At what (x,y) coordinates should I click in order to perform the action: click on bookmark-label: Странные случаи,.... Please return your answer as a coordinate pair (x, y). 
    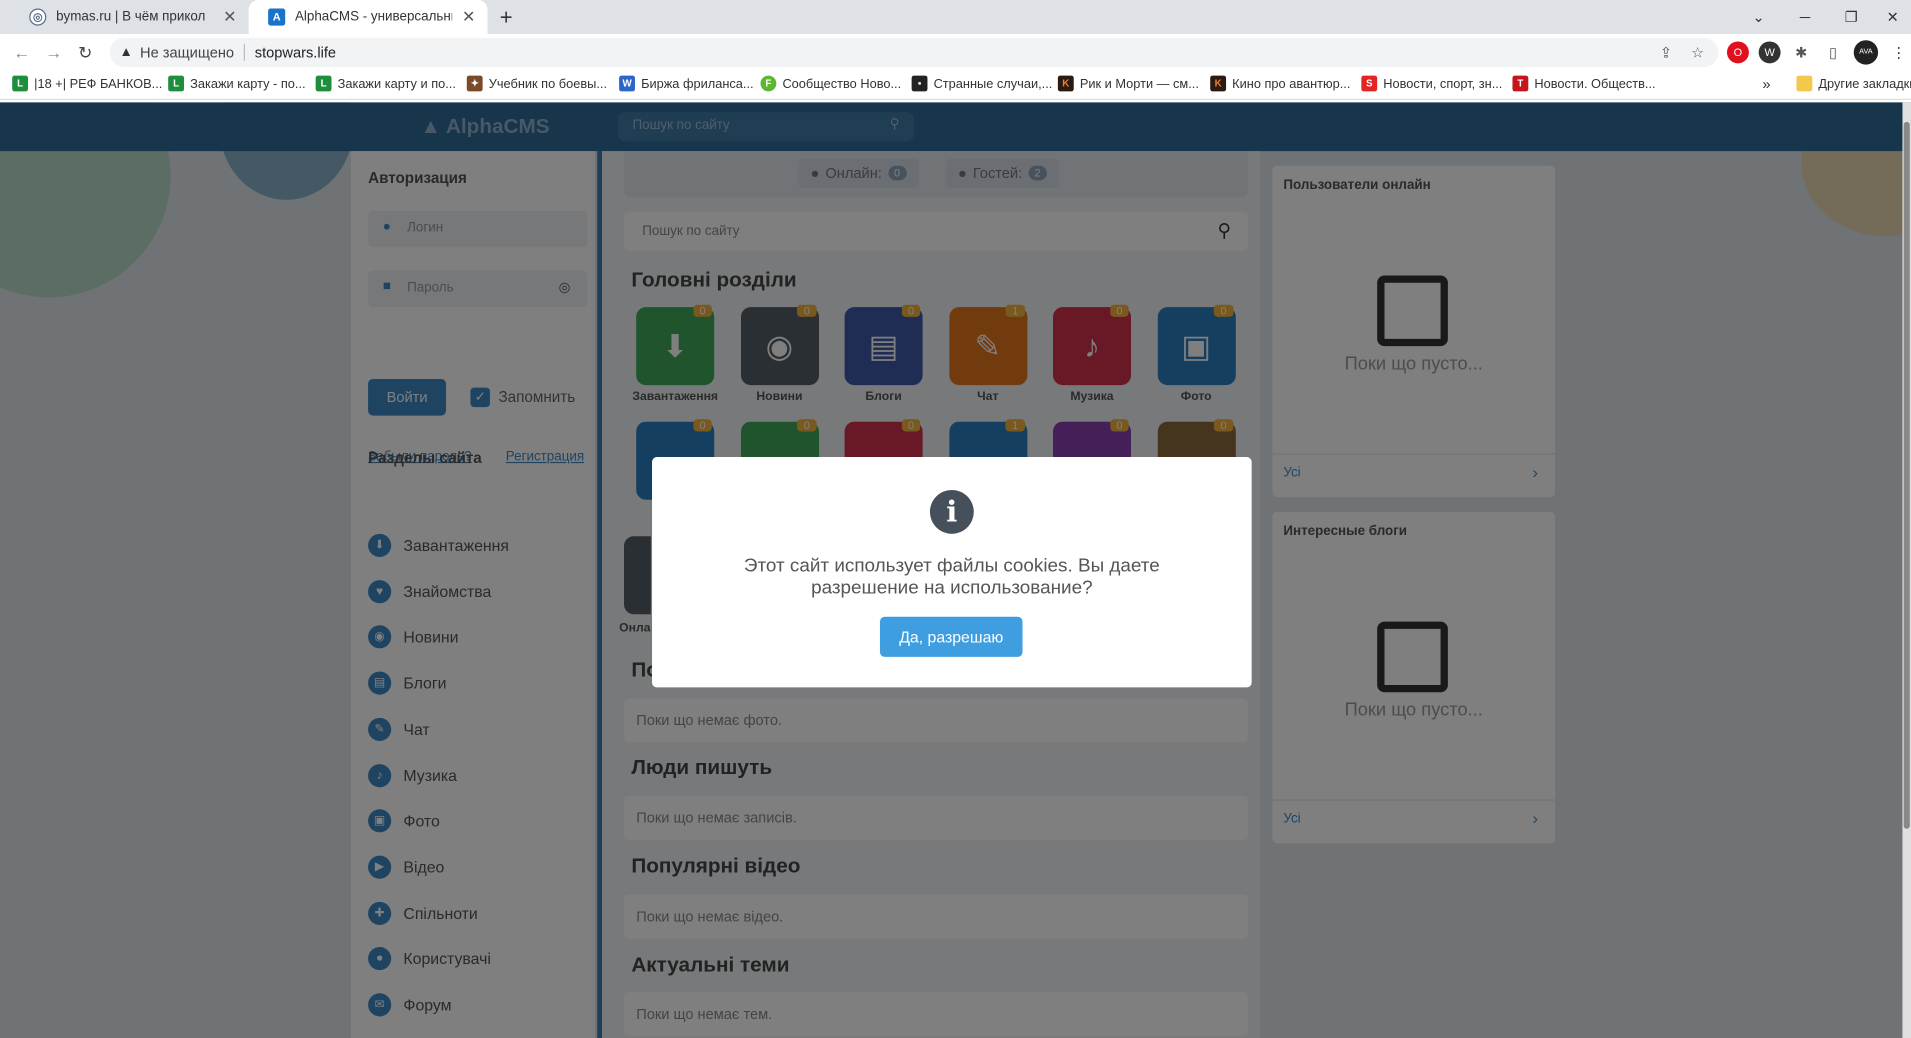
    Looking at the image, I should click on (993, 83).